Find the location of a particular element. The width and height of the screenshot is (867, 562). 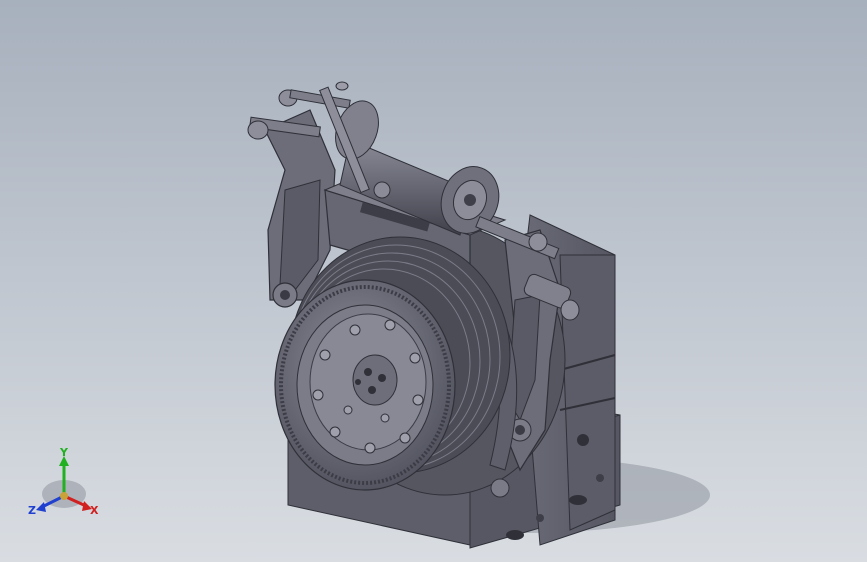

right-arm-pivot-pin is located at coordinates (520, 430).